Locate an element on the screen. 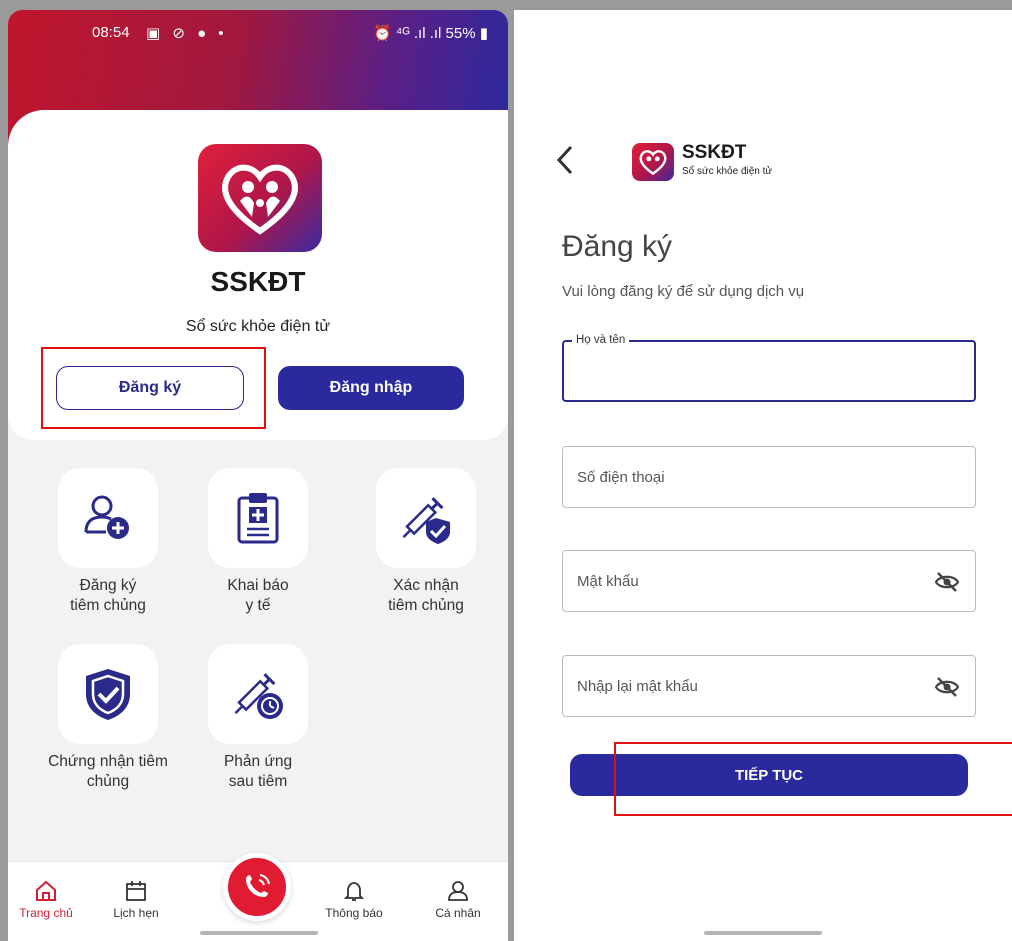 The width and height of the screenshot is (1012, 941). status-system-icons: ⏰ ⁴ᴳ .ıl .ıl 55% ▮ is located at coordinates (430, 33).